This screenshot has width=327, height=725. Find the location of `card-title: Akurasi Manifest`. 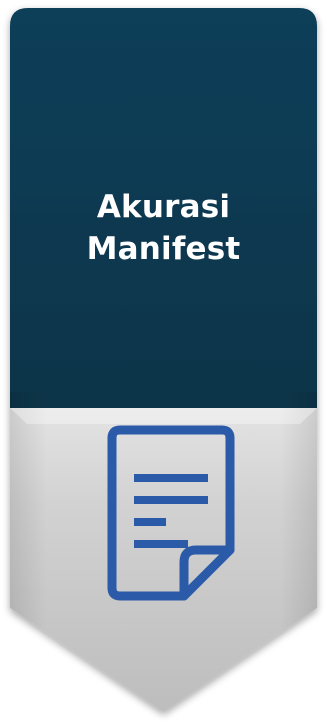

card-title: Akurasi Manifest is located at coordinates (163, 228).